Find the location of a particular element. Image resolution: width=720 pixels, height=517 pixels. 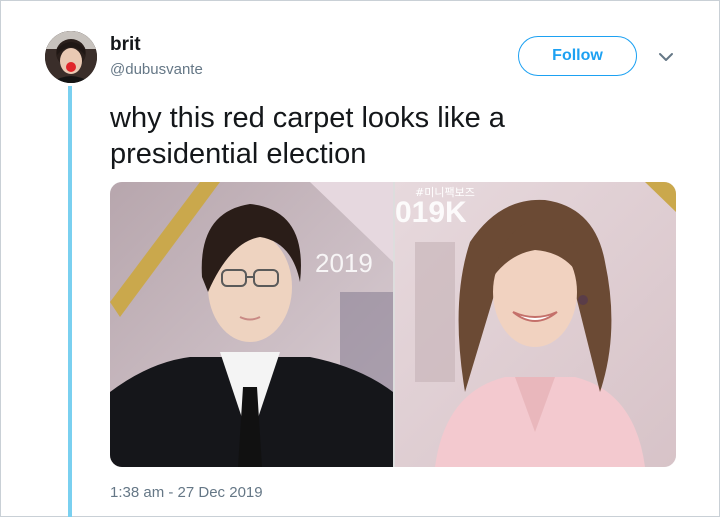

media-text-right-2: 019K is located at coordinates (431, 212).